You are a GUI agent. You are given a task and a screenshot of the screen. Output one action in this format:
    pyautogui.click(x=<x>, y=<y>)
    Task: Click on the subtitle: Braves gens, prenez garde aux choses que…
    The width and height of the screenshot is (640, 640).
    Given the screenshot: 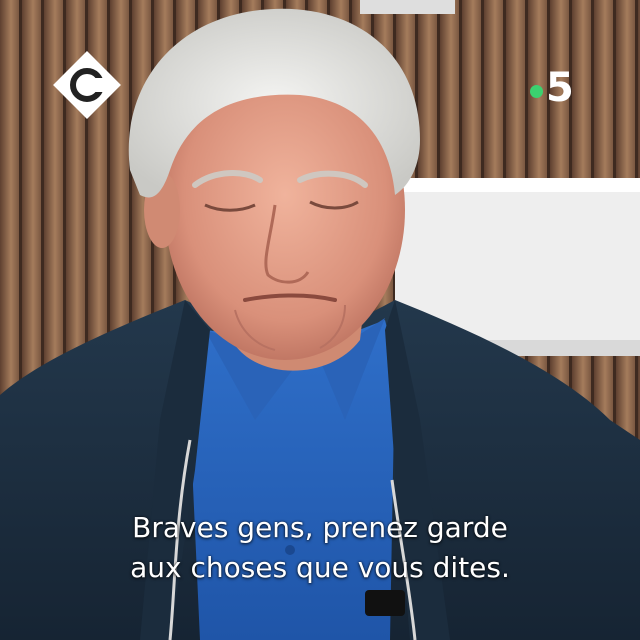 What is the action you would take?
    pyautogui.click(x=320, y=548)
    